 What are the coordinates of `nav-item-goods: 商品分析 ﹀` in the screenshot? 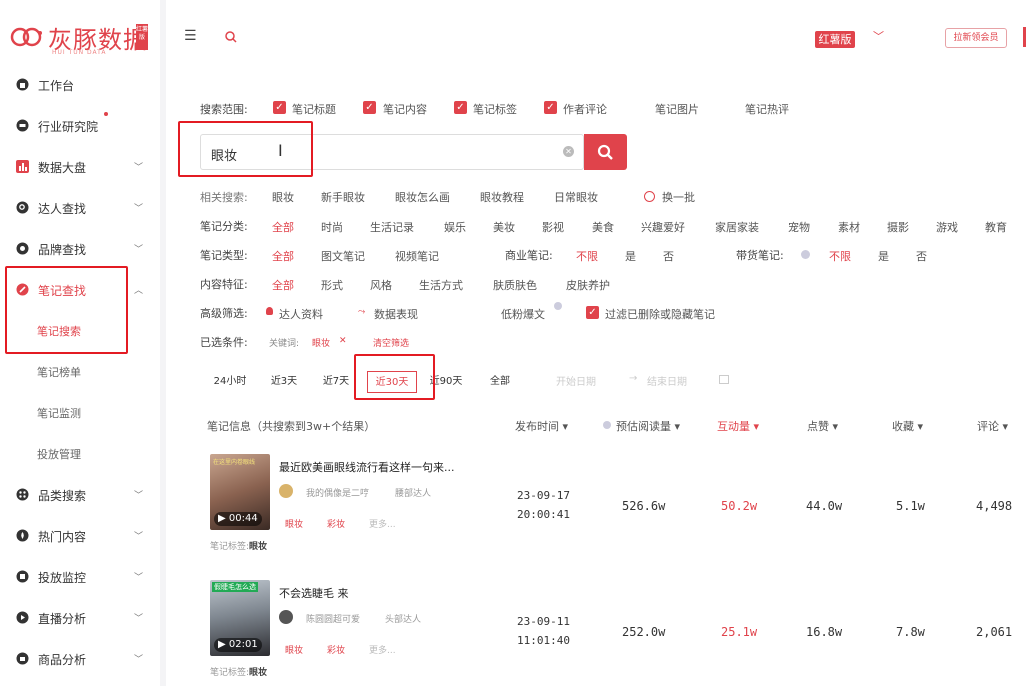 It's located at (80, 659).